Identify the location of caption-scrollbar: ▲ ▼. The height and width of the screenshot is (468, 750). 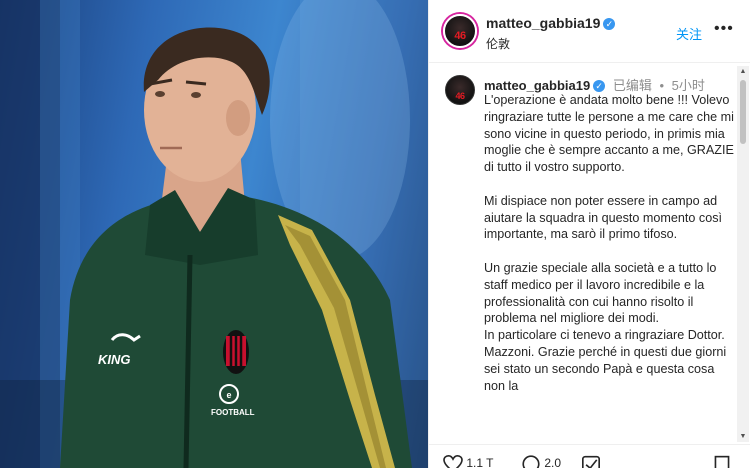
(743, 254).